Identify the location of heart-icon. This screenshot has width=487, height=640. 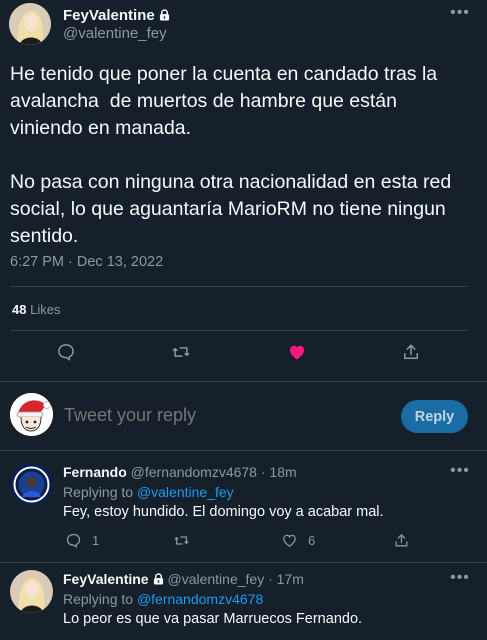
(299, 354).